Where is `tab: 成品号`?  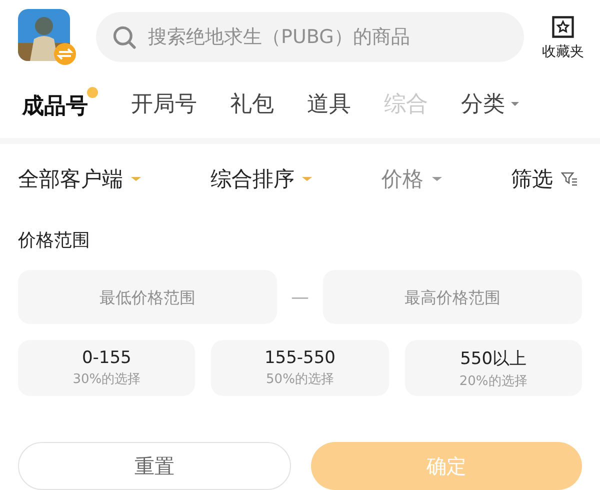 tab: 成品号 is located at coordinates (60, 104).